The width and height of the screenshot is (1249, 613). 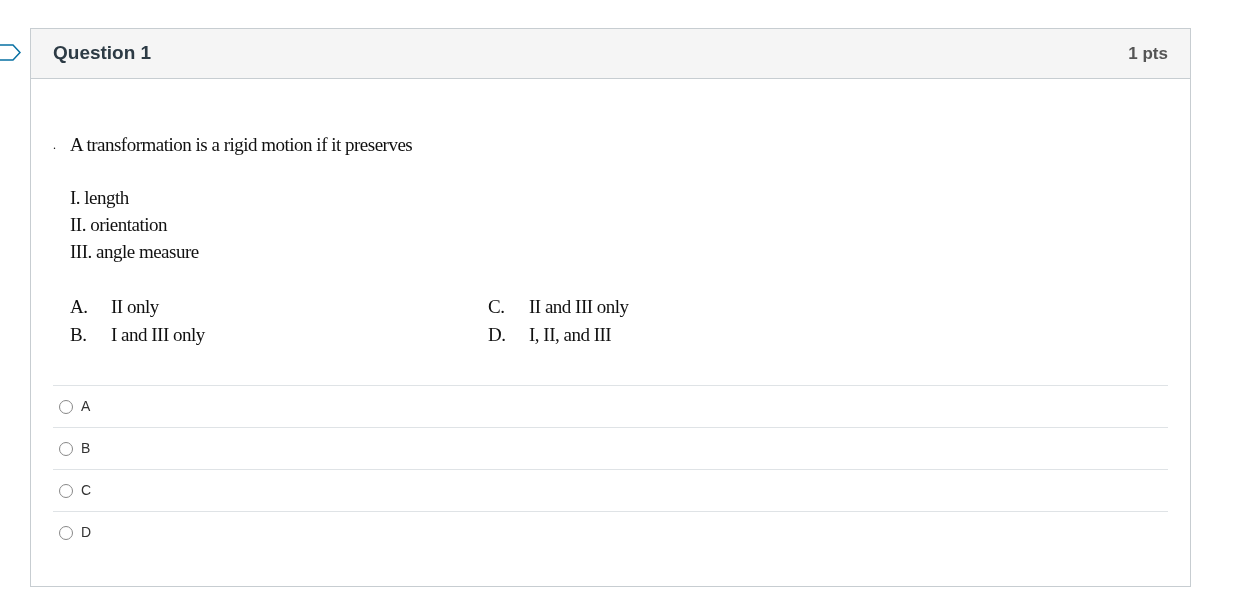 What do you see at coordinates (158, 334) in the screenshot?
I see `choice-text: I and III only` at bounding box center [158, 334].